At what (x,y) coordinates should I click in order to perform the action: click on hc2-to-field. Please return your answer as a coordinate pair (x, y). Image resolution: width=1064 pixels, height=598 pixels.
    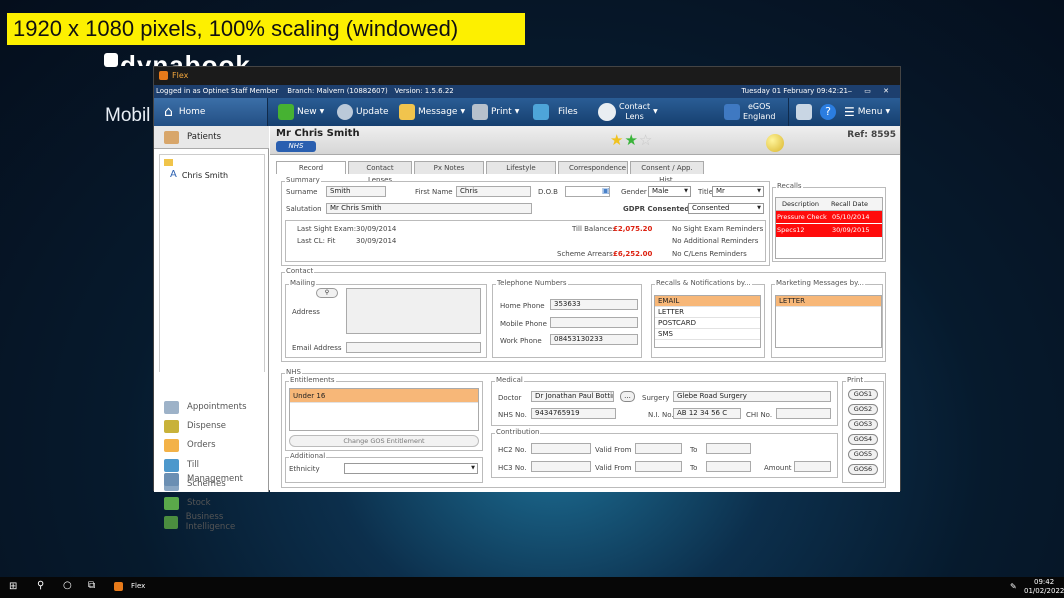
    Looking at the image, I should click on (728, 448).